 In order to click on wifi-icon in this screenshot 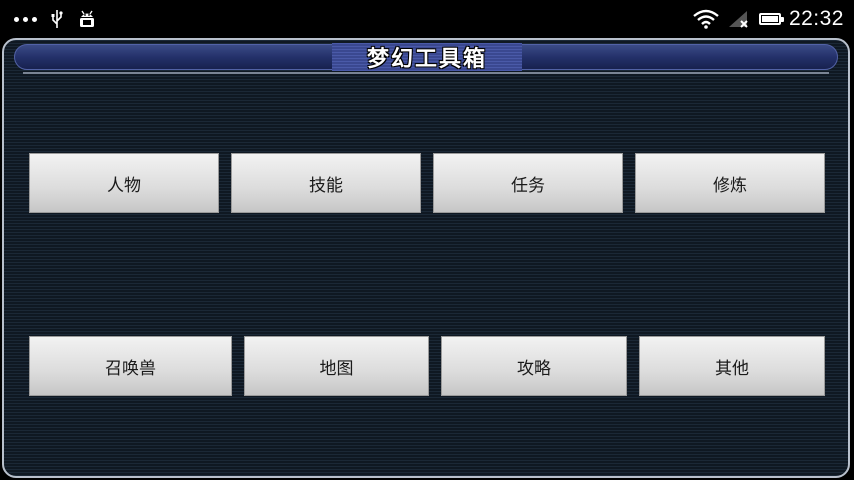, I will do `click(706, 19)`.